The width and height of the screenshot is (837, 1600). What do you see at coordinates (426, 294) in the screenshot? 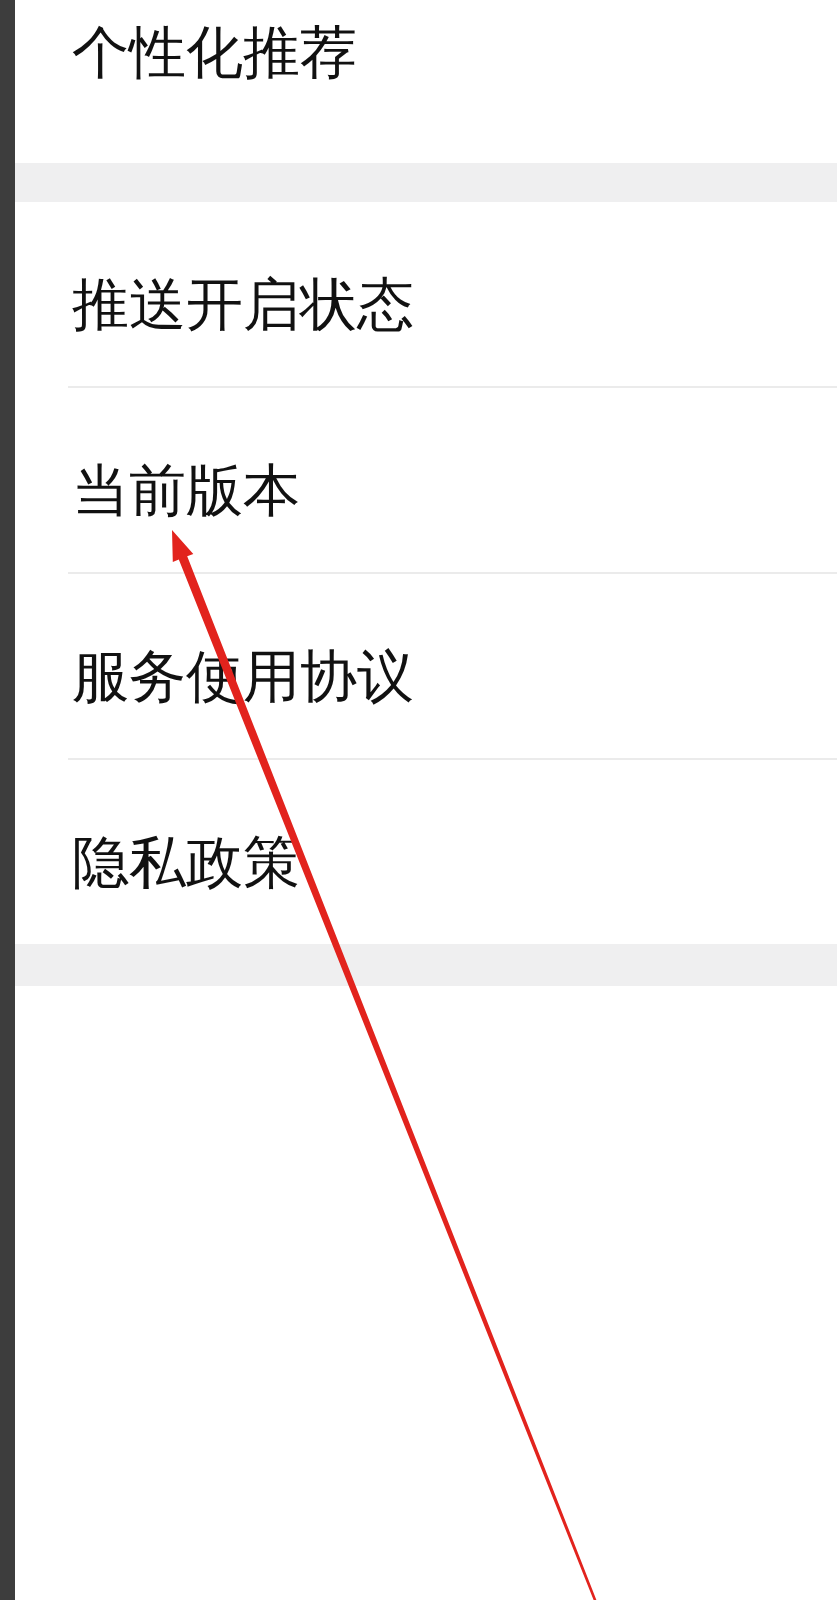
I see `settings-item: 推送开启状态` at bounding box center [426, 294].